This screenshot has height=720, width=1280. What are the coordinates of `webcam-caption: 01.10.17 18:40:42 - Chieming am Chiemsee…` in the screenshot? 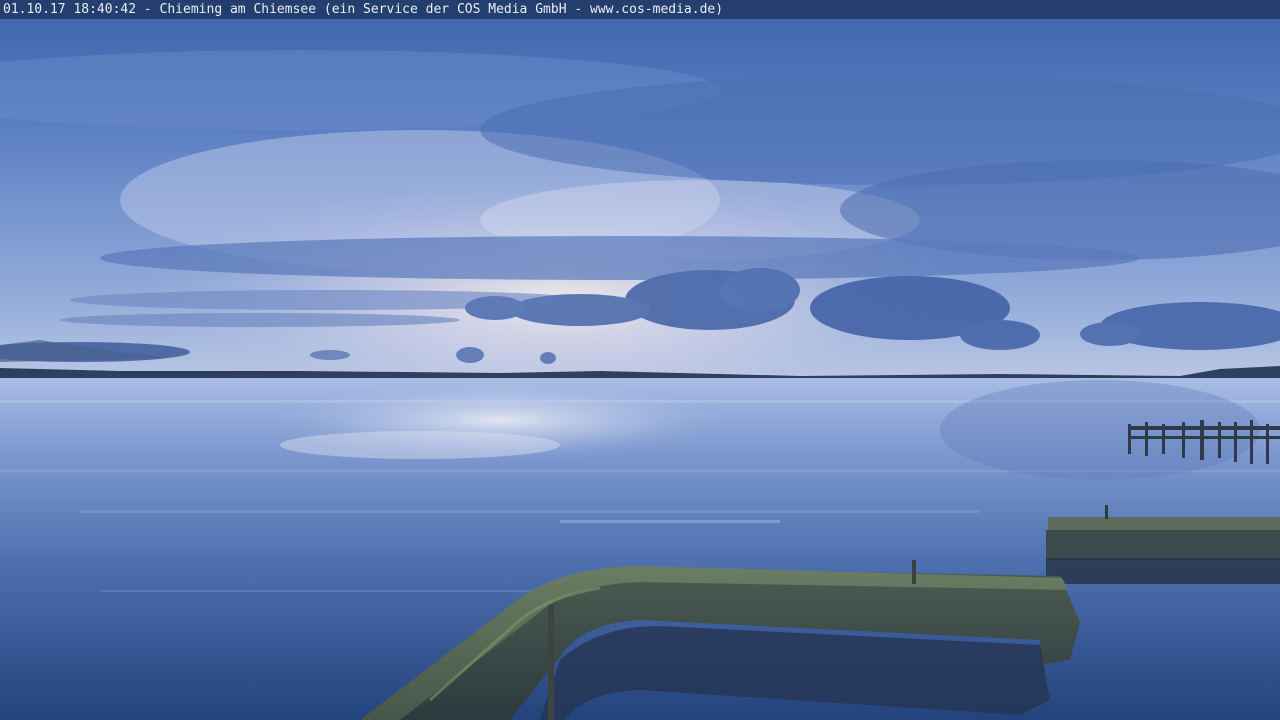 It's located at (640, 9).